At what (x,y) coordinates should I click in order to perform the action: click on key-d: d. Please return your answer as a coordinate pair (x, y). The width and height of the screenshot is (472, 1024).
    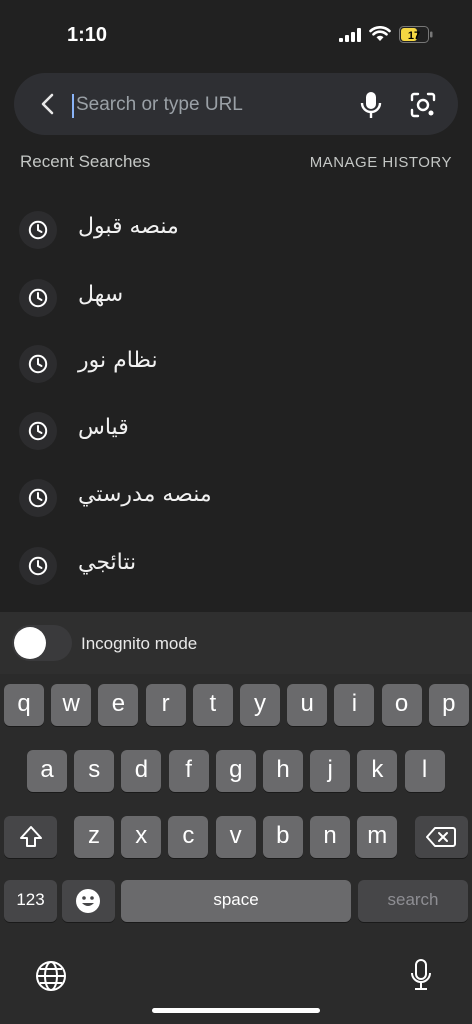
    Looking at the image, I should click on (141, 771).